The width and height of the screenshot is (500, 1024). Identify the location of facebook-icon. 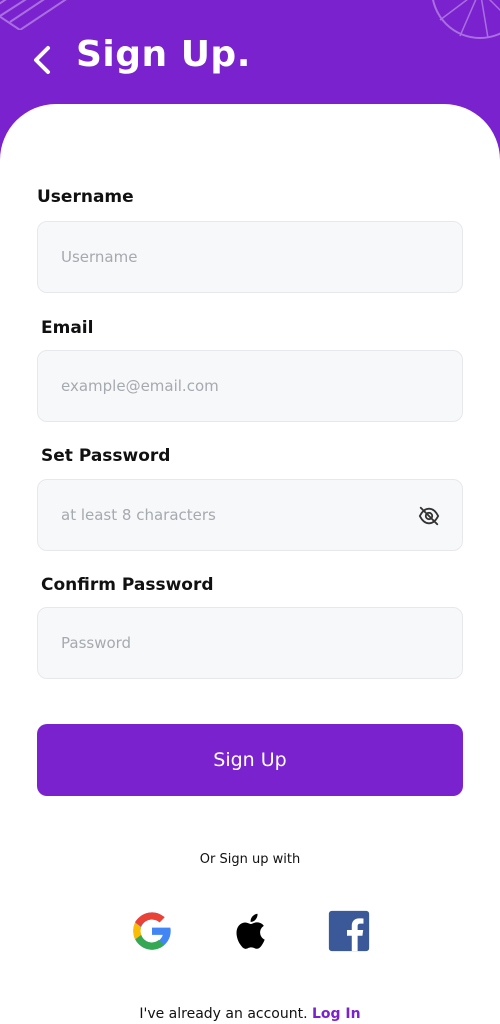
(349, 931).